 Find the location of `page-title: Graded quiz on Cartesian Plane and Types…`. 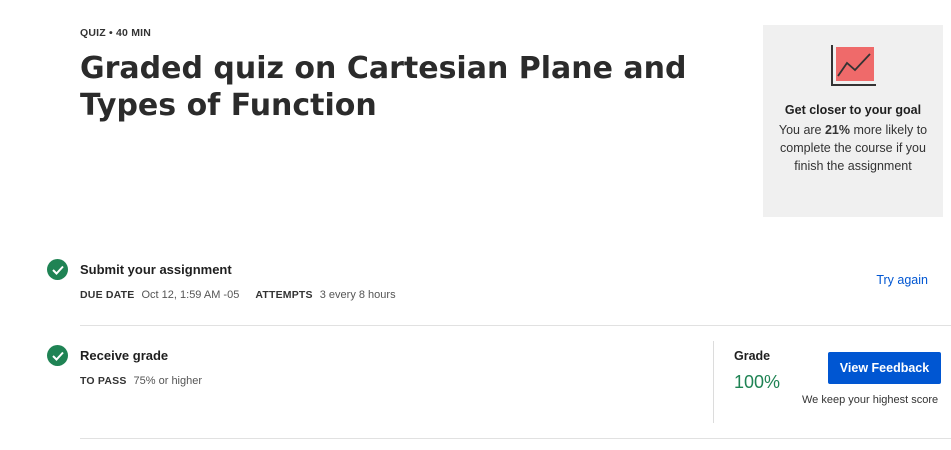

page-title: Graded quiz on Cartesian Plane and Types… is located at coordinates (383, 87).